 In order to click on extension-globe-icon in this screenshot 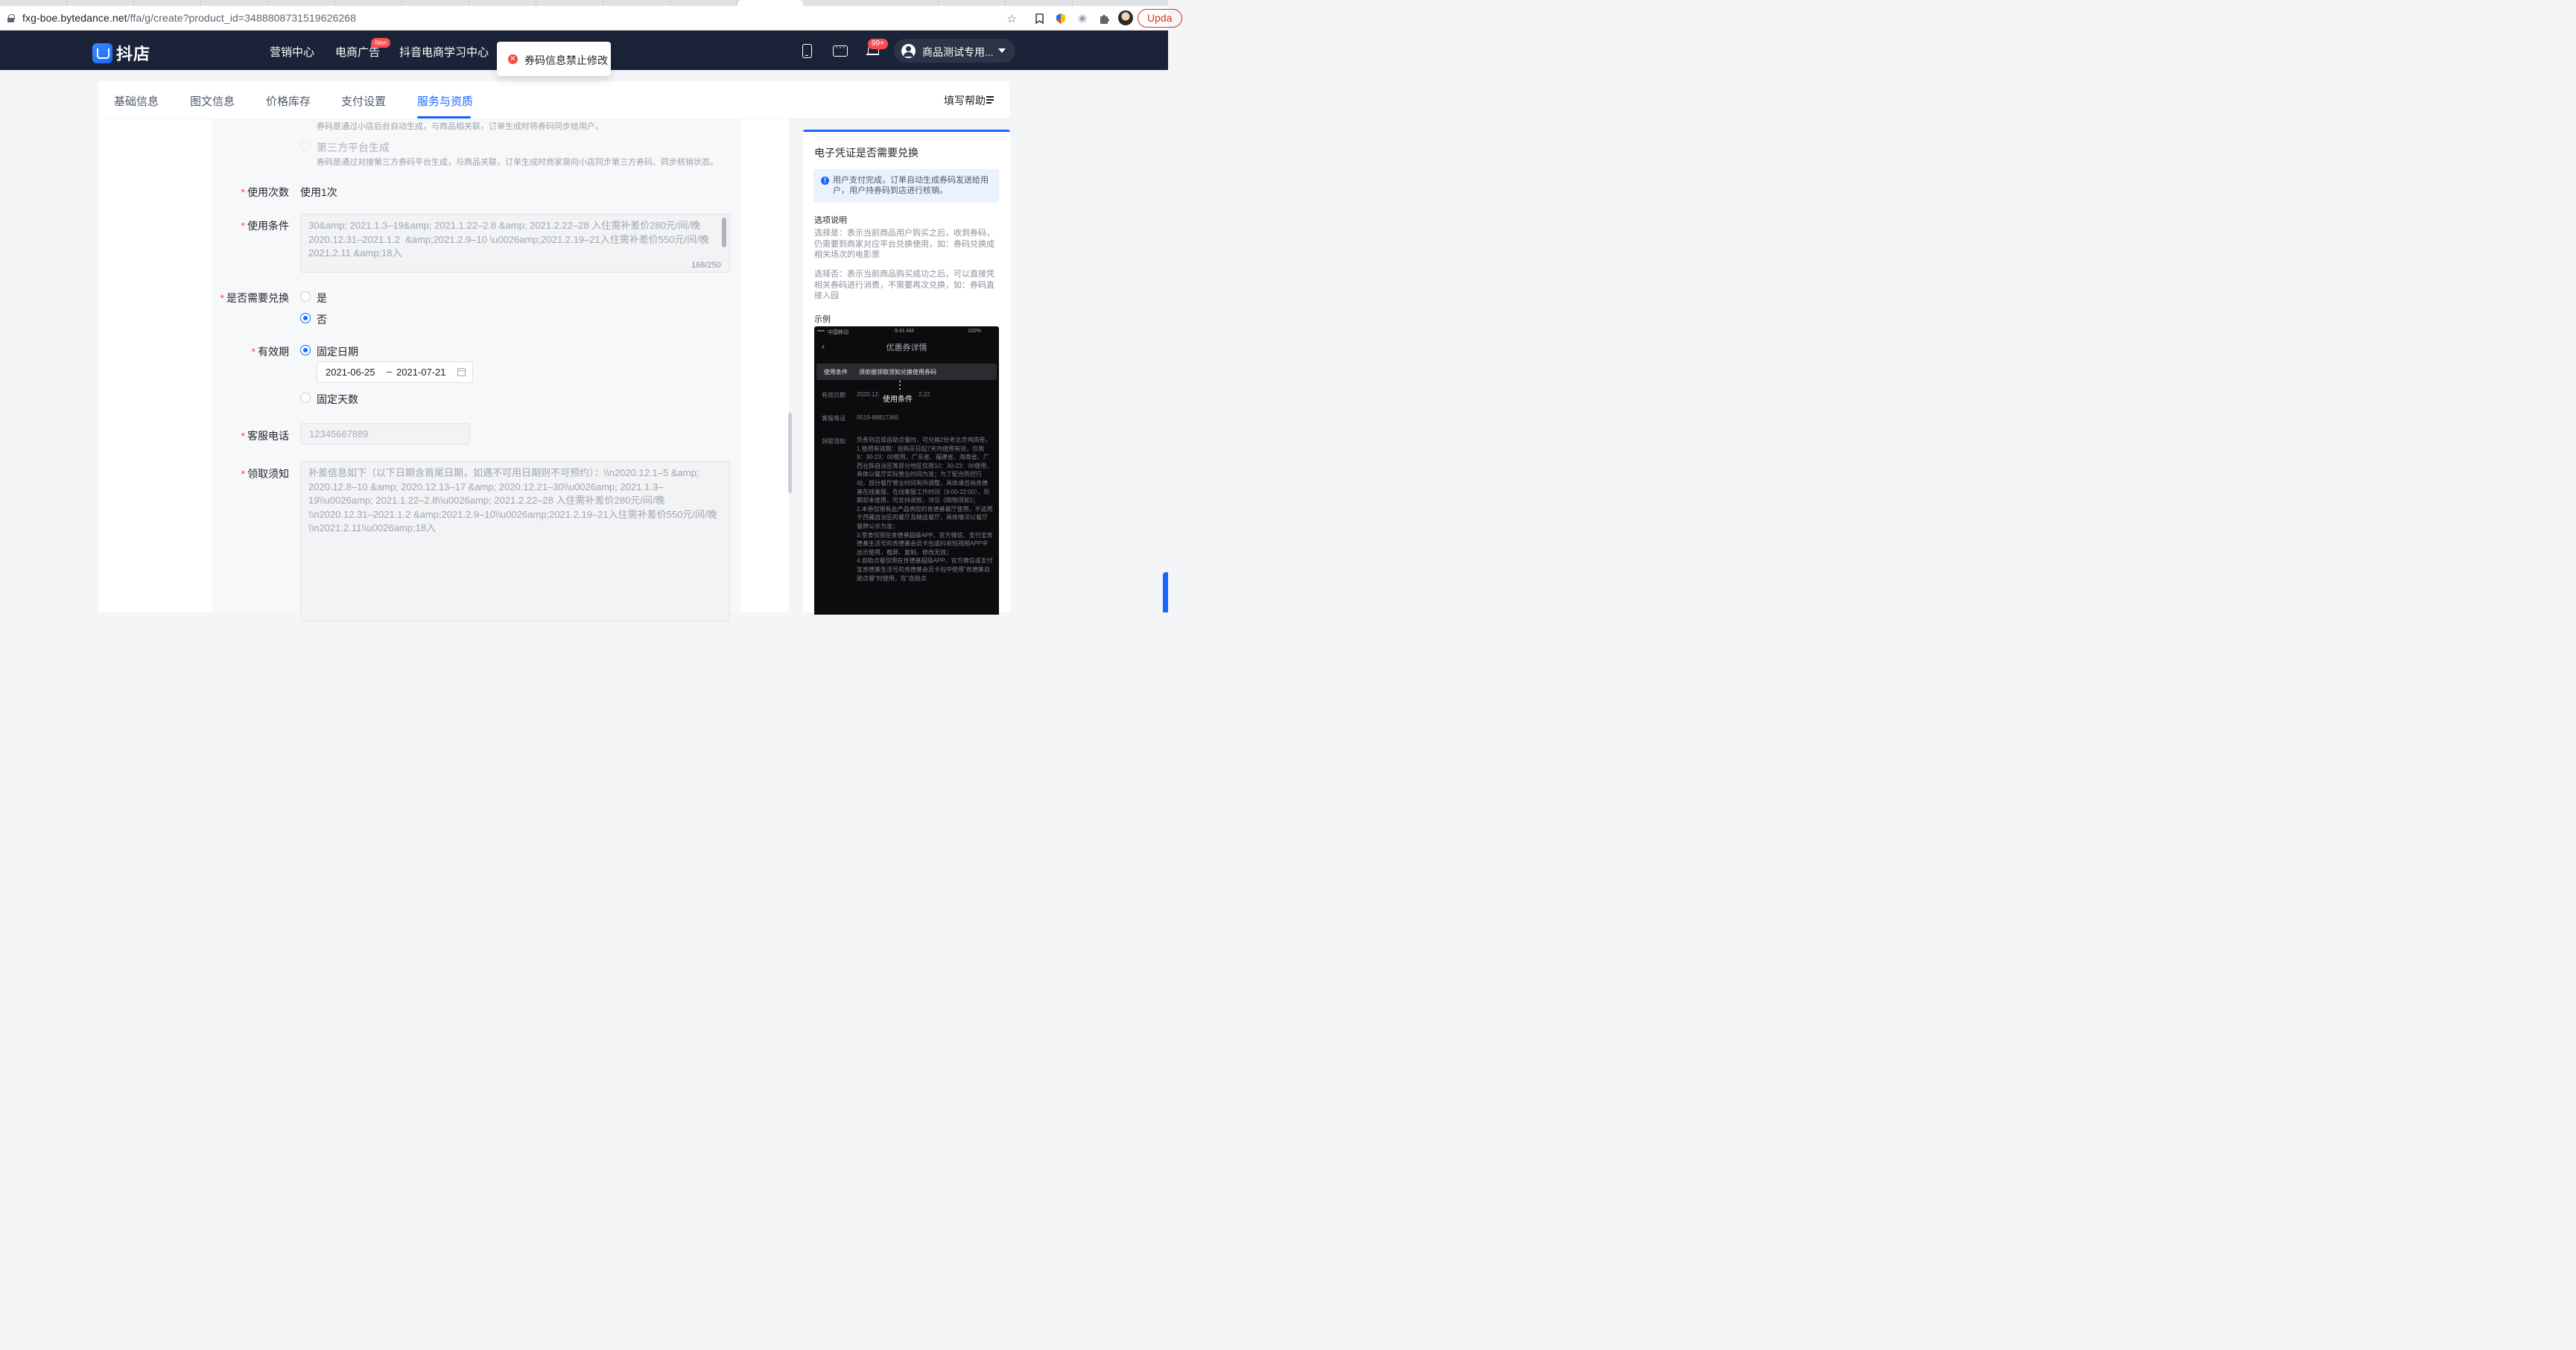, I will do `click(1082, 18)`.